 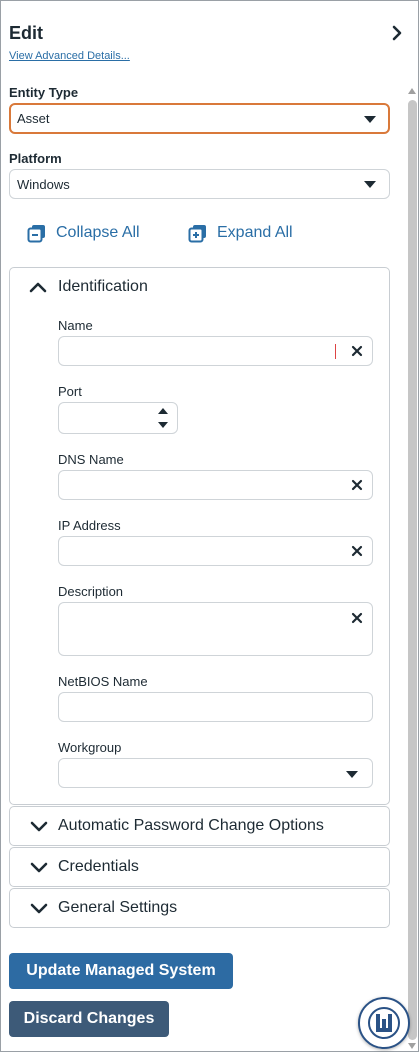 What do you see at coordinates (89, 525) in the screenshot?
I see `ip-address-label: IP Address` at bounding box center [89, 525].